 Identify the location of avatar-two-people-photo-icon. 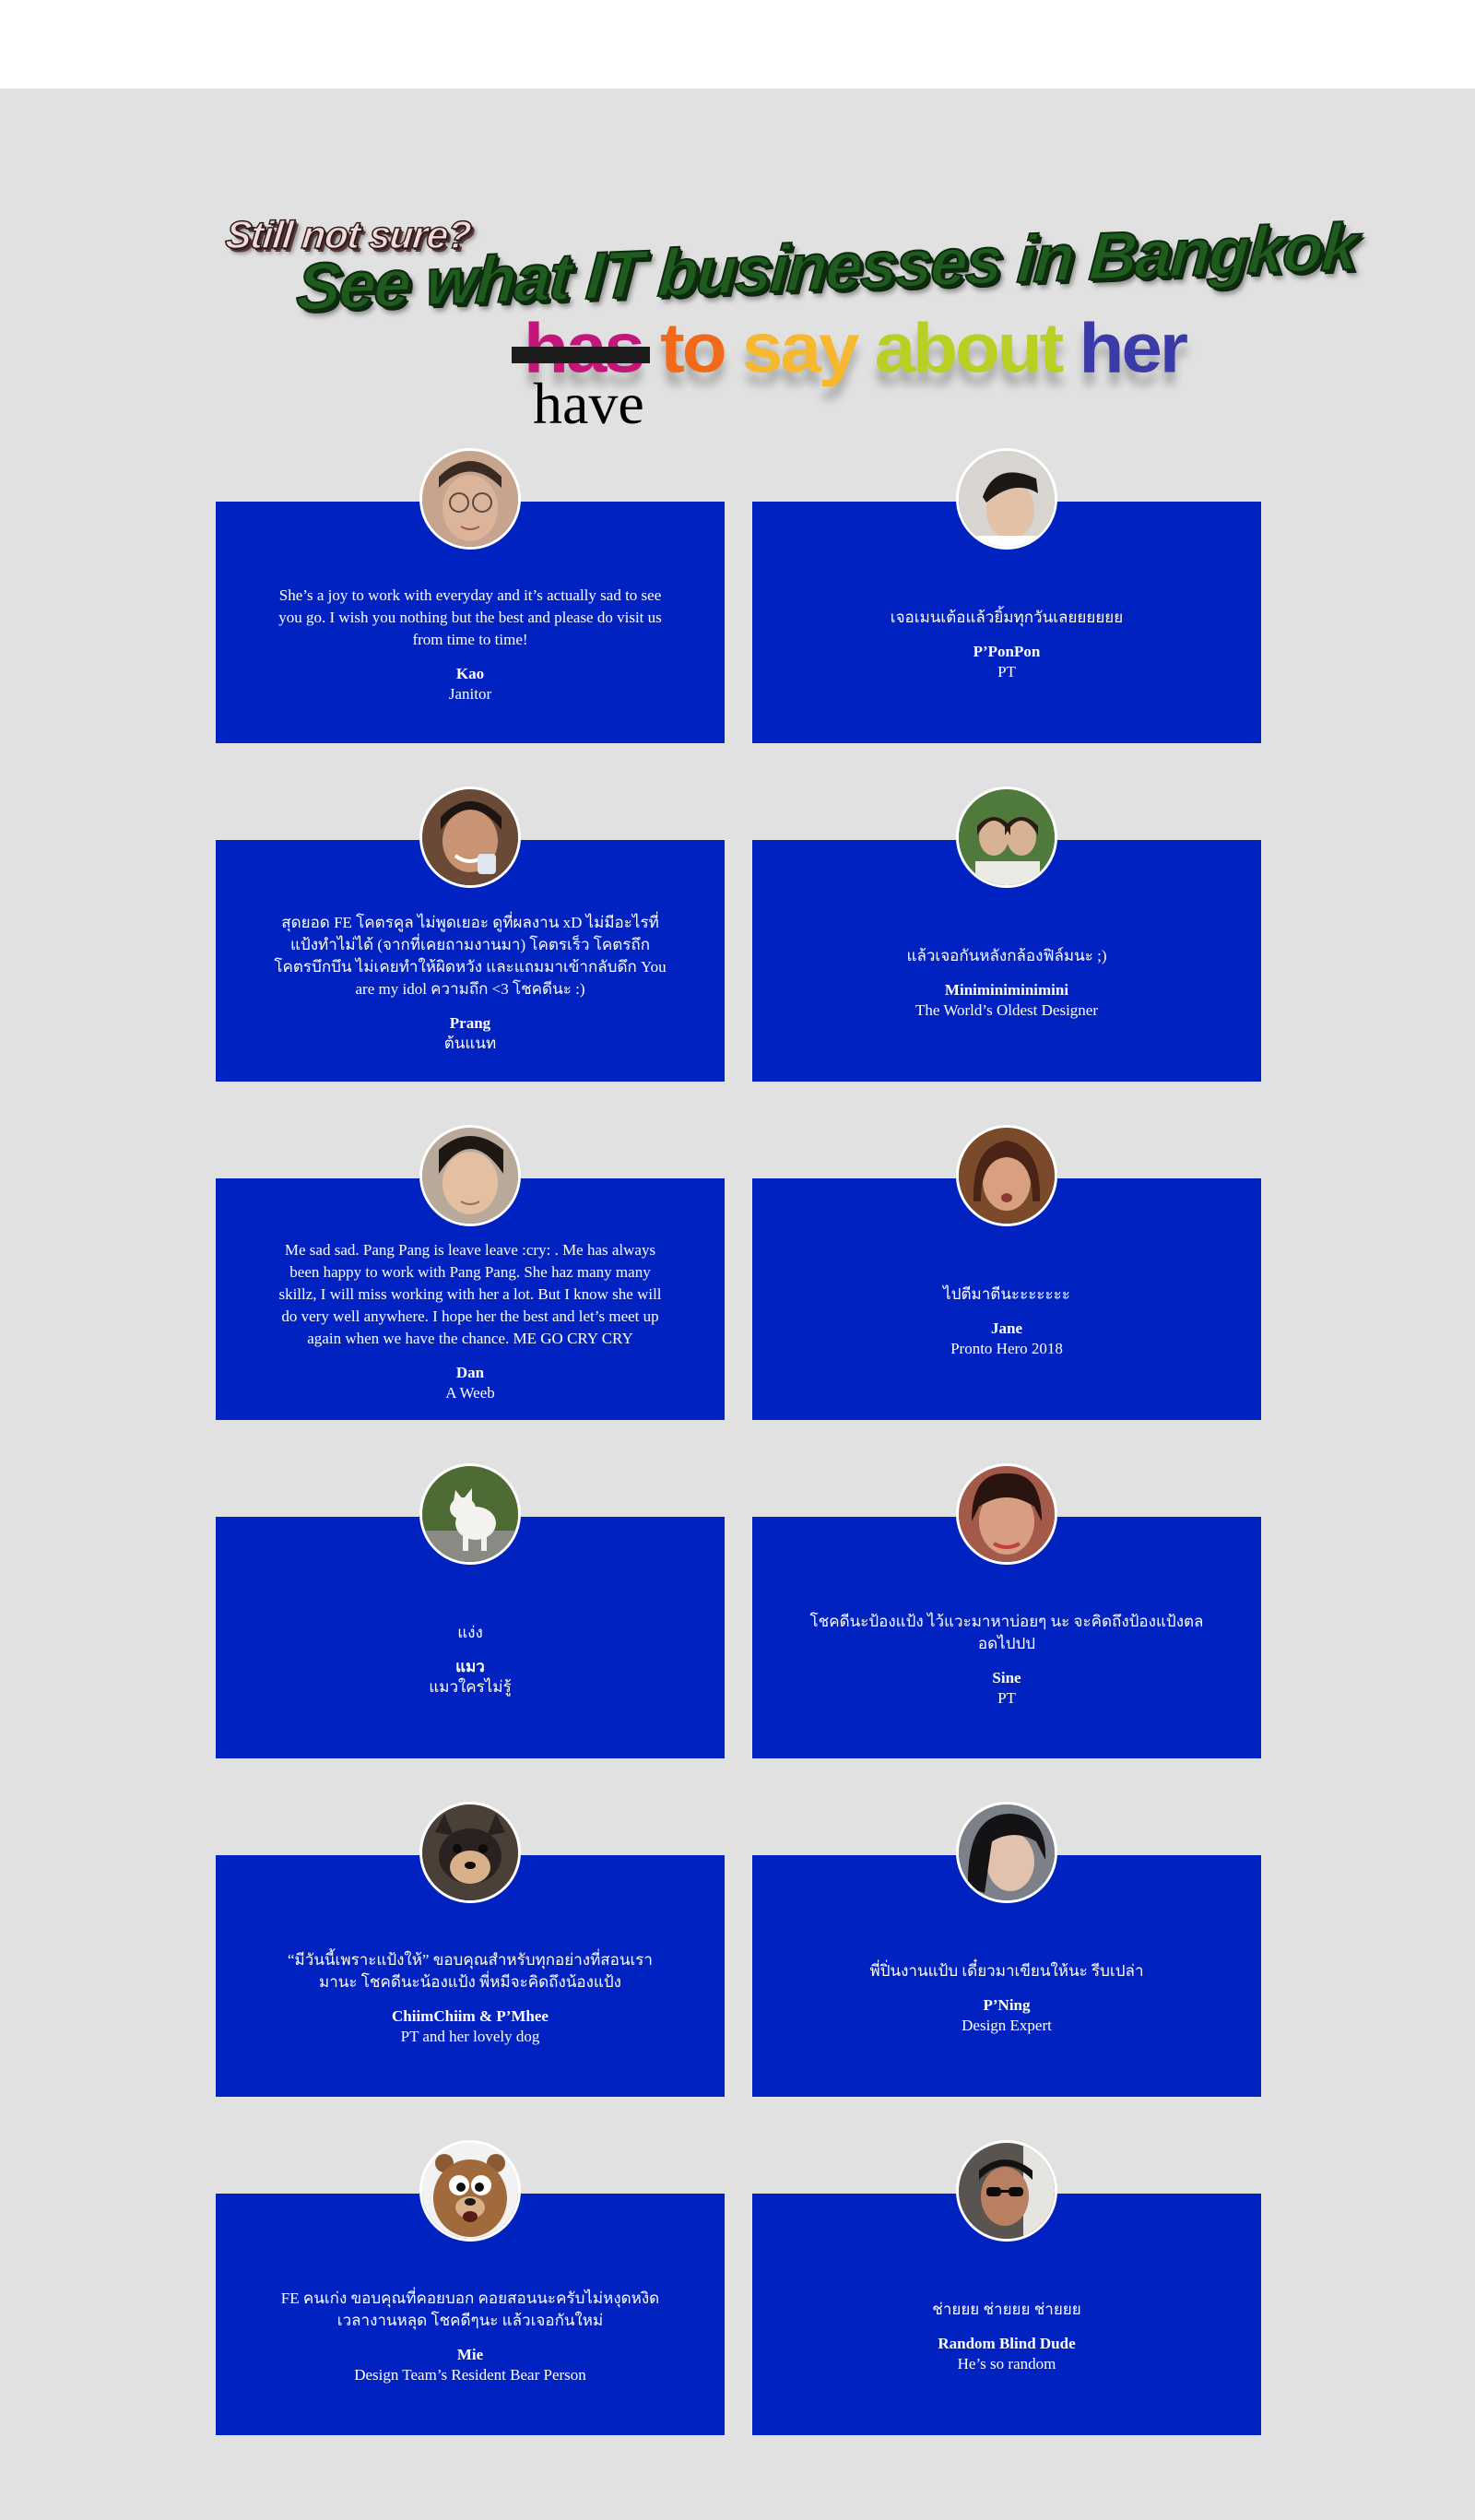
(1006, 837).